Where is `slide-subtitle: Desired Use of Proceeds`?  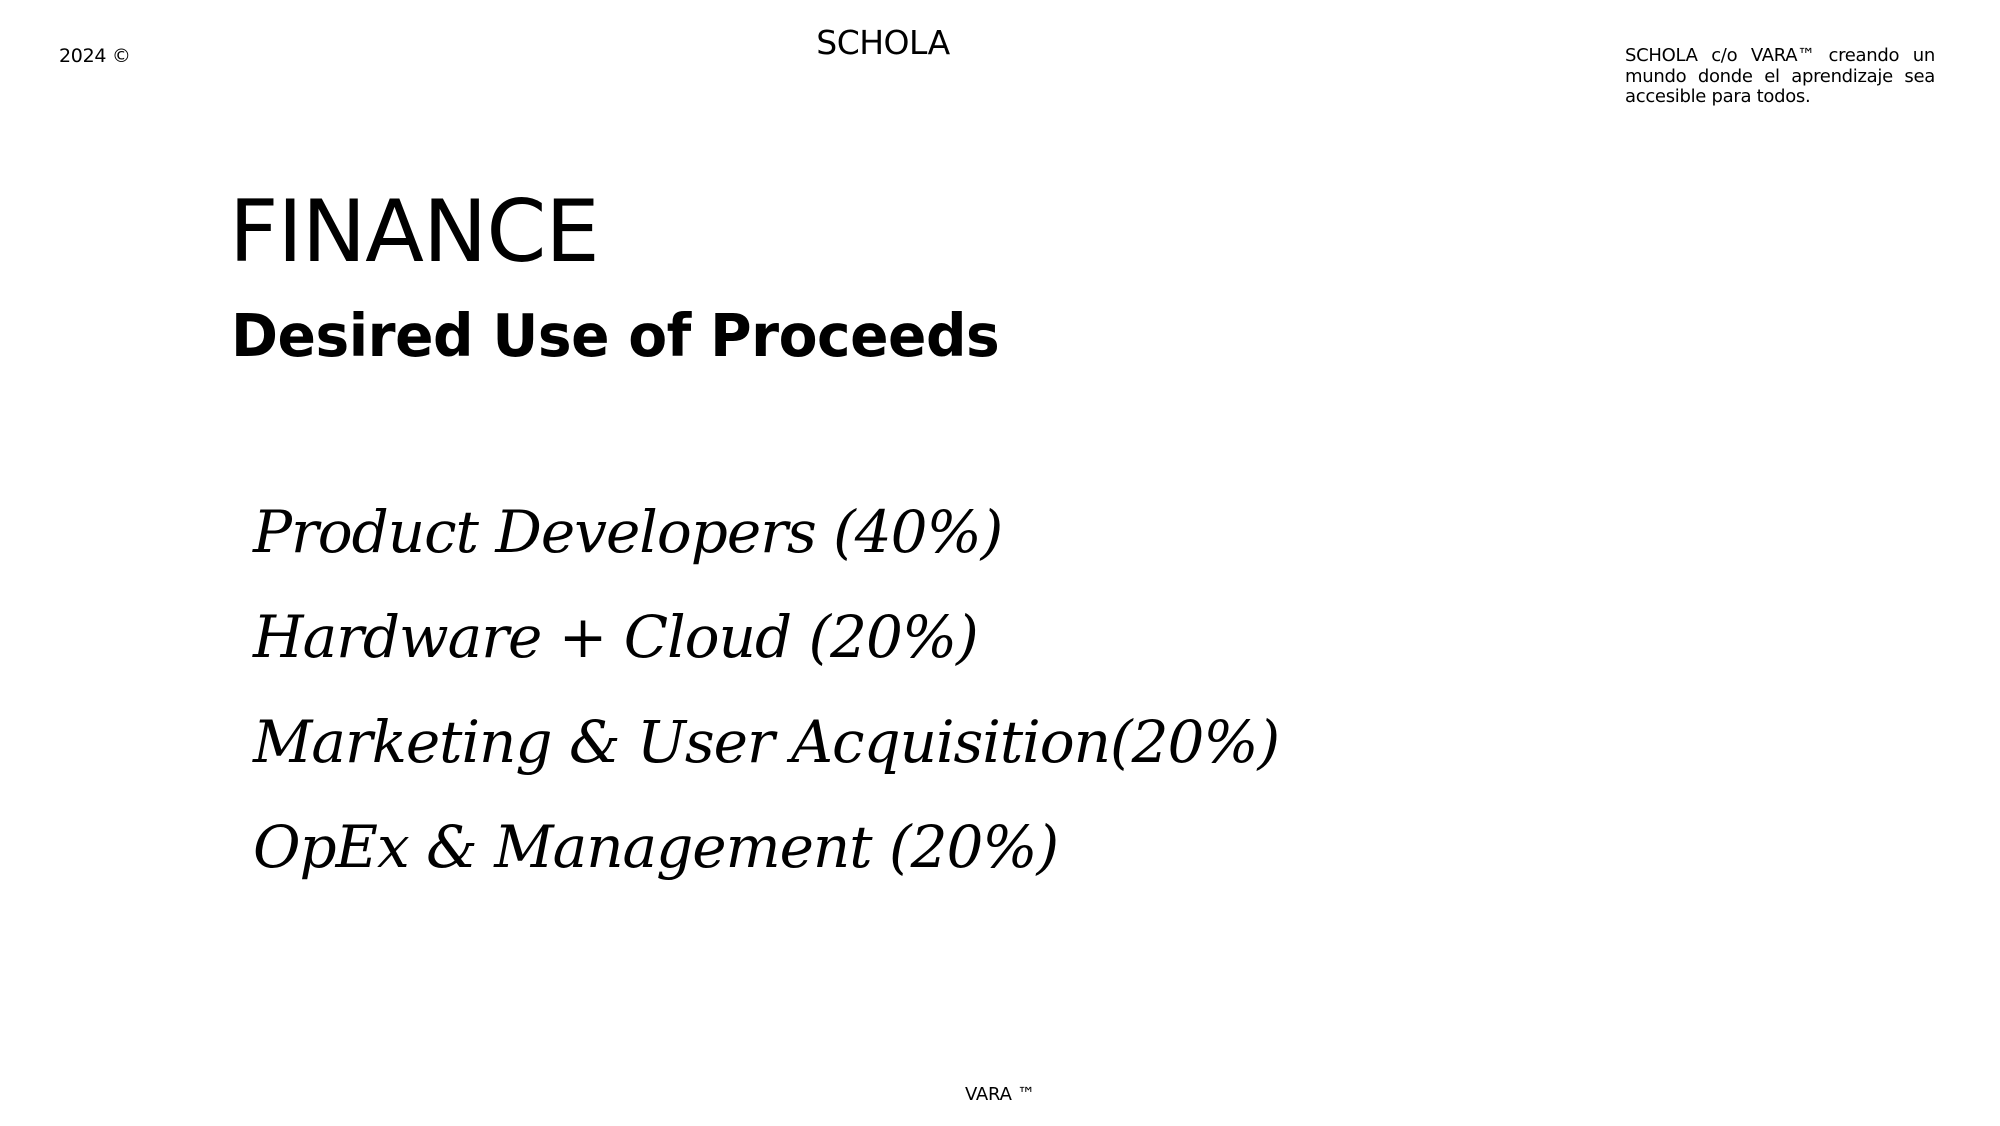 slide-subtitle: Desired Use of Proceeds is located at coordinates (615, 335).